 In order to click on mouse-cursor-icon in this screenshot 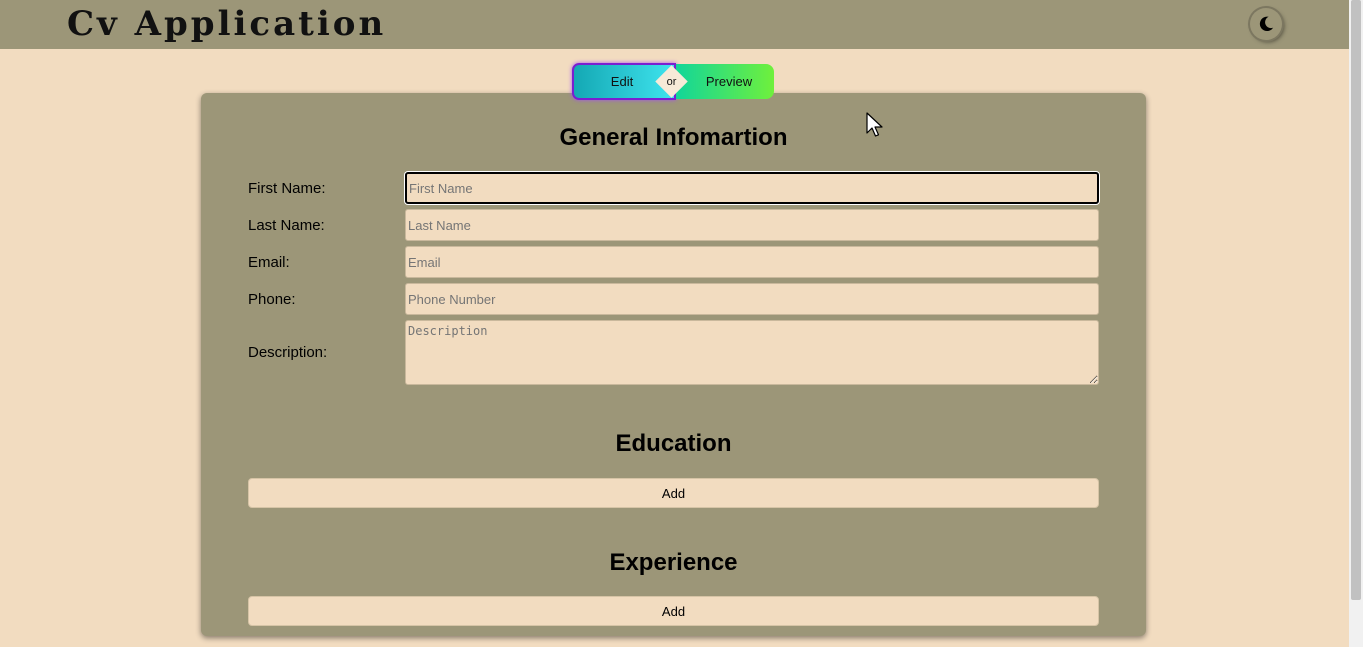, I will do `click(874, 124)`.